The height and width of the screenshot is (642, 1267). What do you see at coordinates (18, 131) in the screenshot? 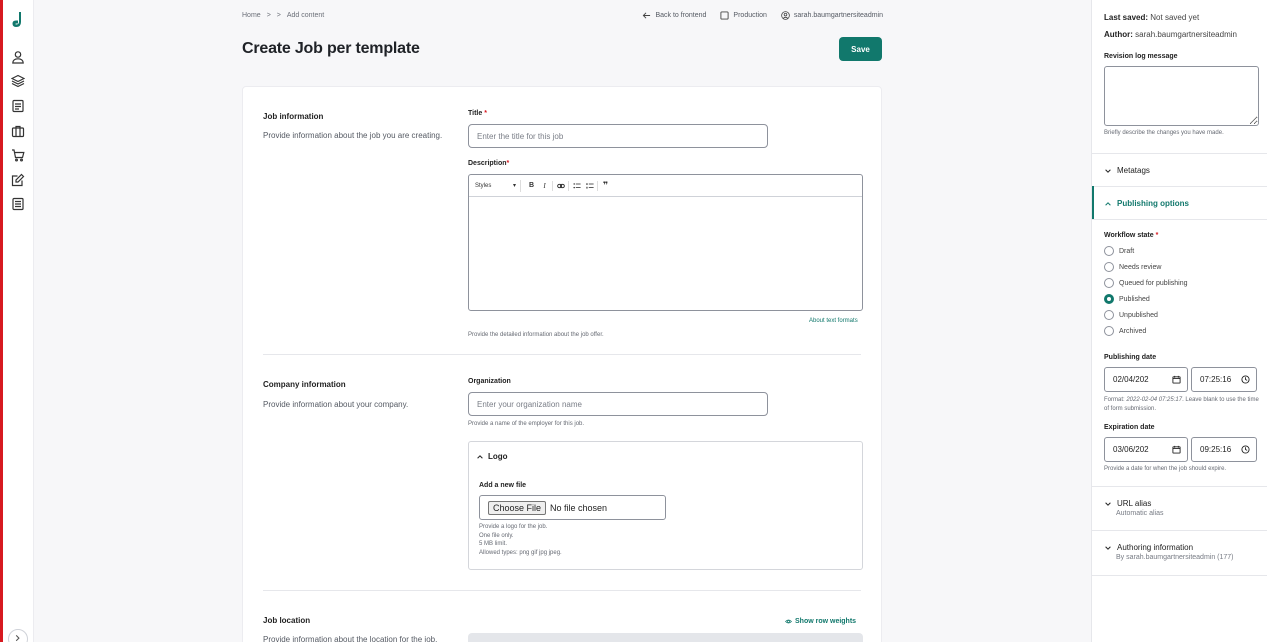
I see `briefcase-icon` at bounding box center [18, 131].